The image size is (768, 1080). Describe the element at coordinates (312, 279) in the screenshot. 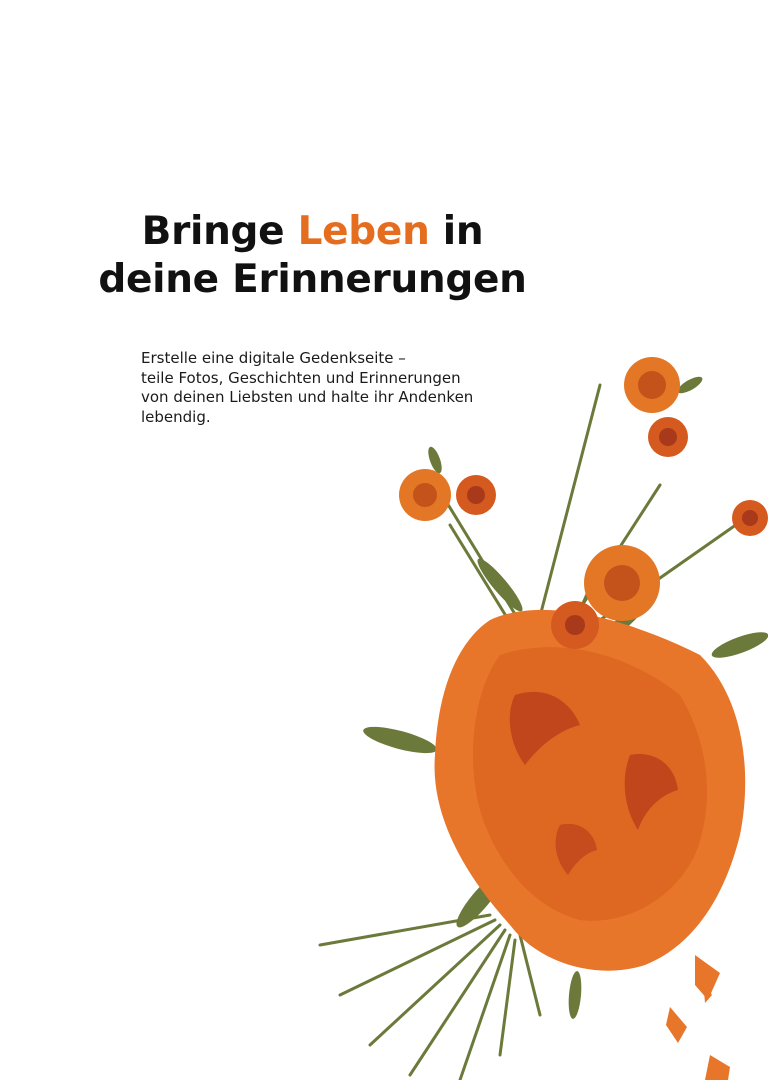

I see `headline-line-2: deine Erinnerungen` at that location.